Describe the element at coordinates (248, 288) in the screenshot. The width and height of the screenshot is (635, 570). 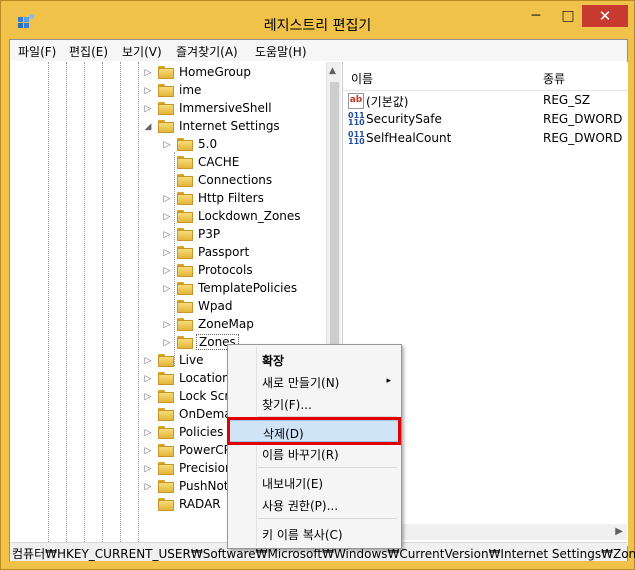
I see `tree-node-label: TemplatePolicies` at that location.